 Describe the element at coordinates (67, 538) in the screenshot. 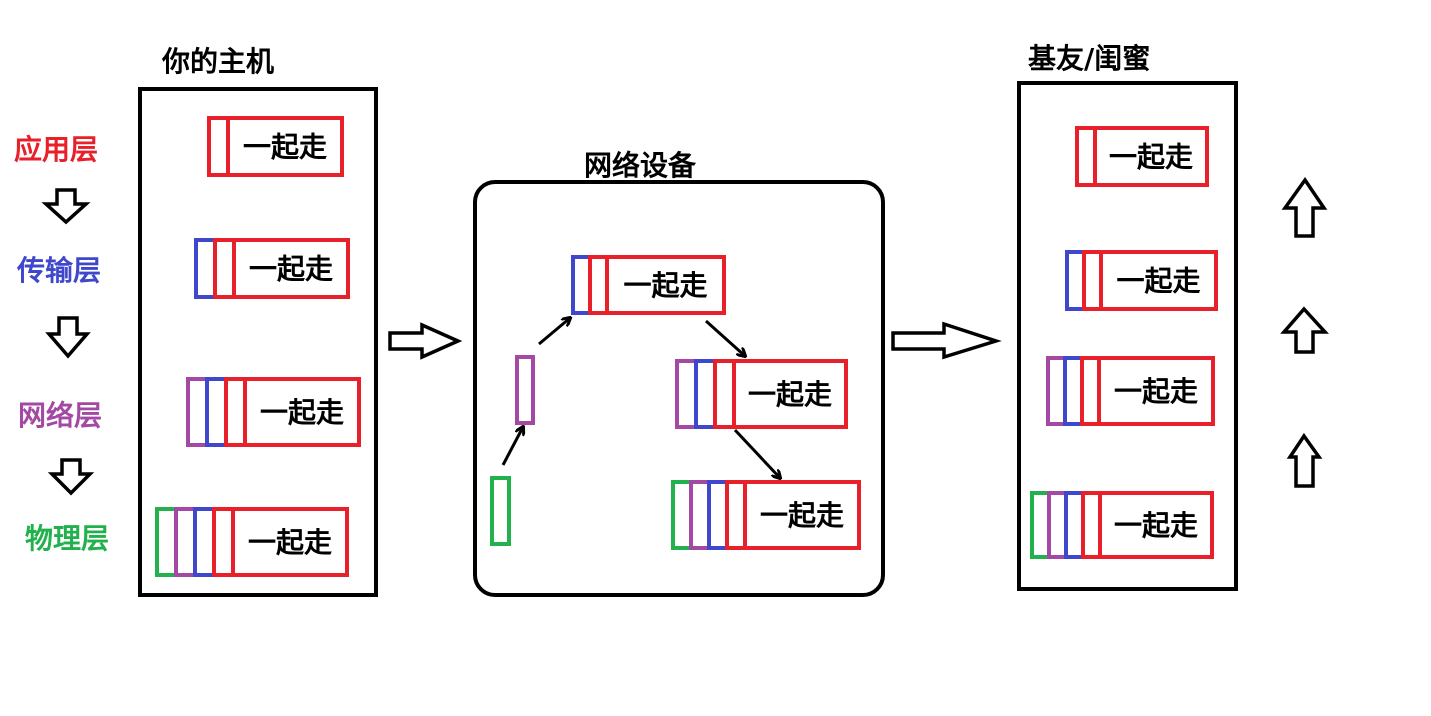

I see `layer-label-physical: 物理层` at that location.